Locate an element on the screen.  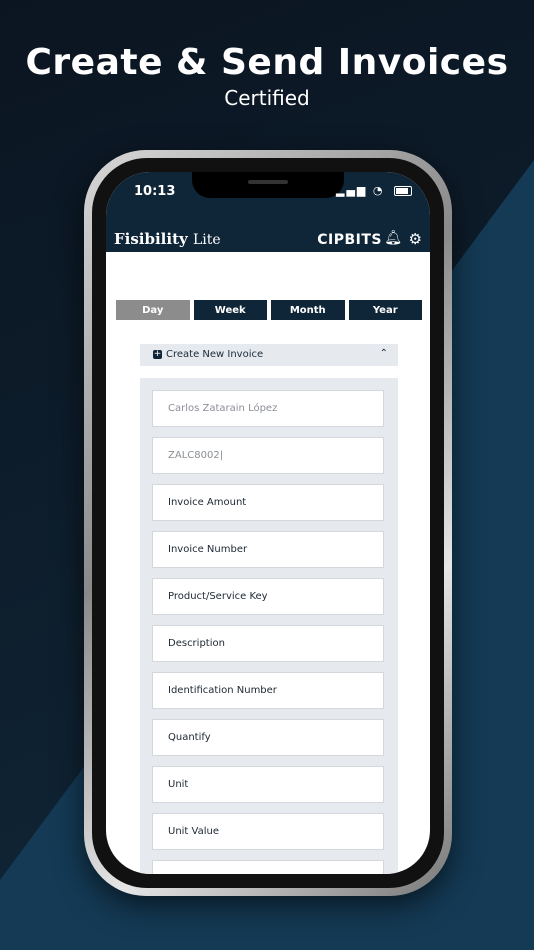
notch is located at coordinates (268, 185).